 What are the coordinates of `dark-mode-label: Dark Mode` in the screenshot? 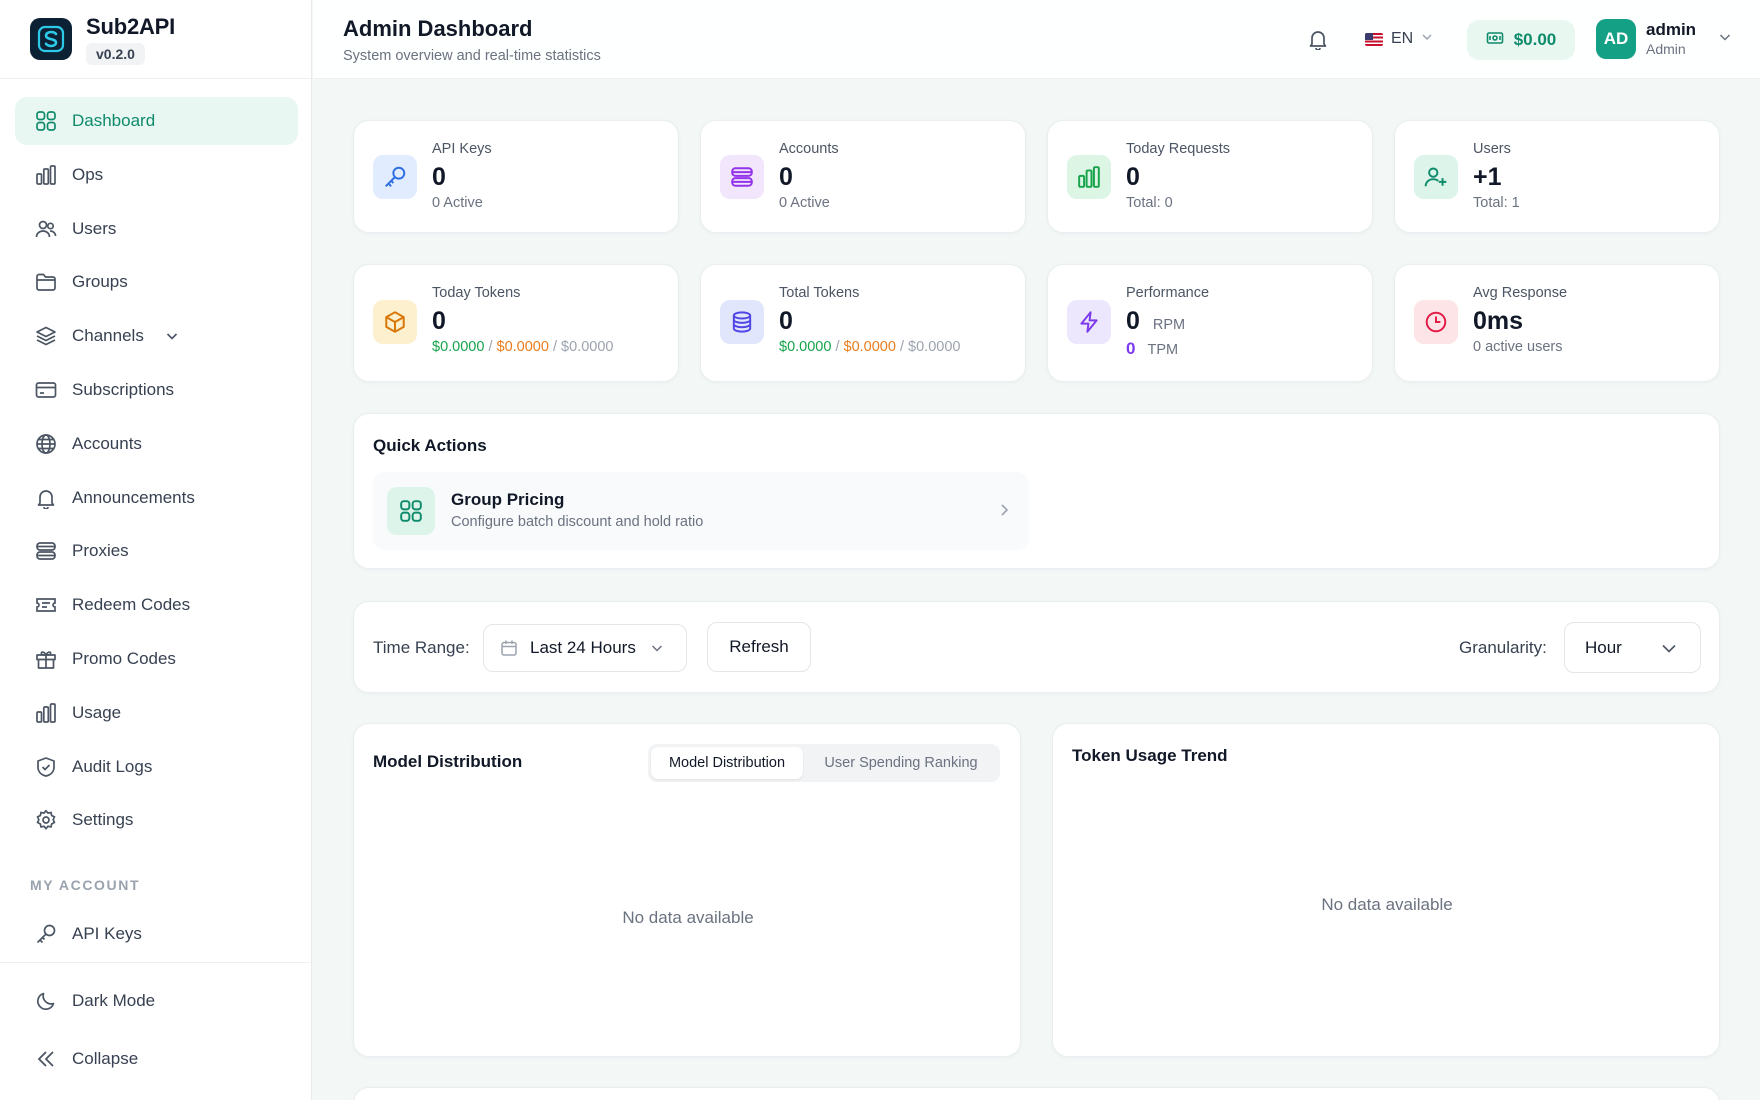 It's located at (114, 1000).